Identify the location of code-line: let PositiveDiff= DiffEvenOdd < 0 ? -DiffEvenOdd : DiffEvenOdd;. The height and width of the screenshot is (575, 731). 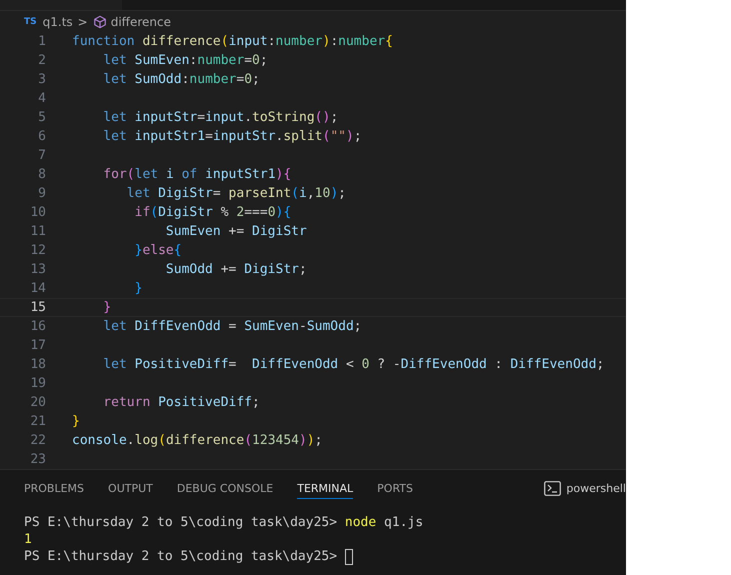
(353, 364).